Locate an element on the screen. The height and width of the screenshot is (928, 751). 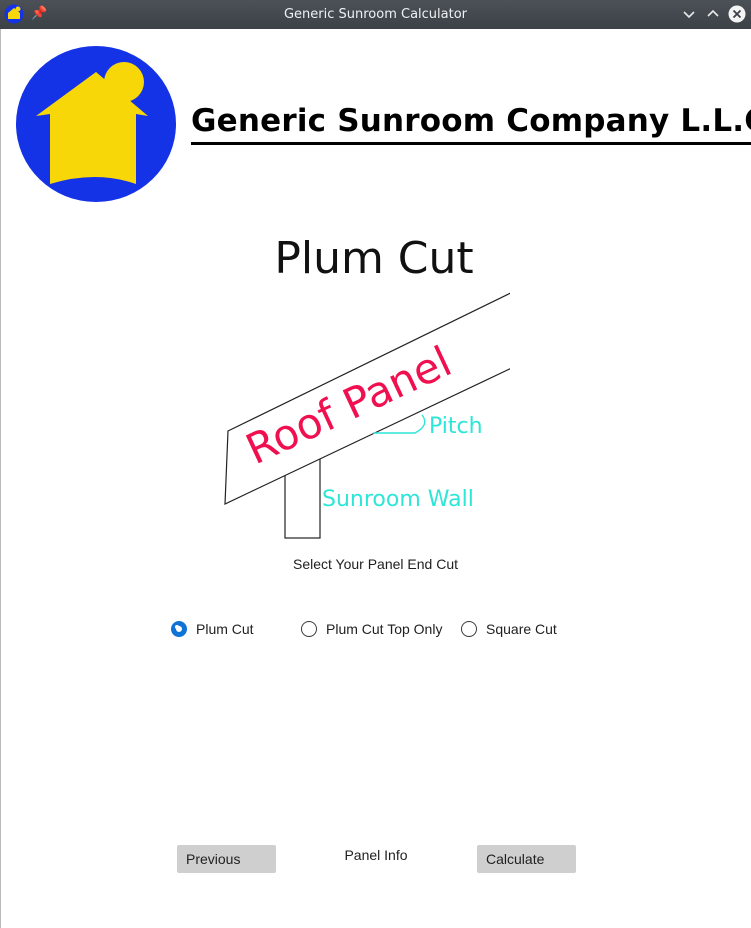
radio-square-cut: Square Cut is located at coordinates (509, 629).